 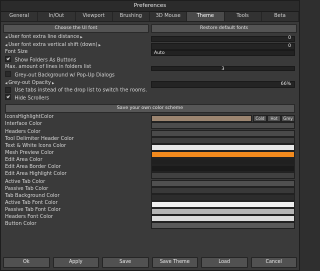 I want to click on tab-brushing: Brushing, so click(x=131, y=16).